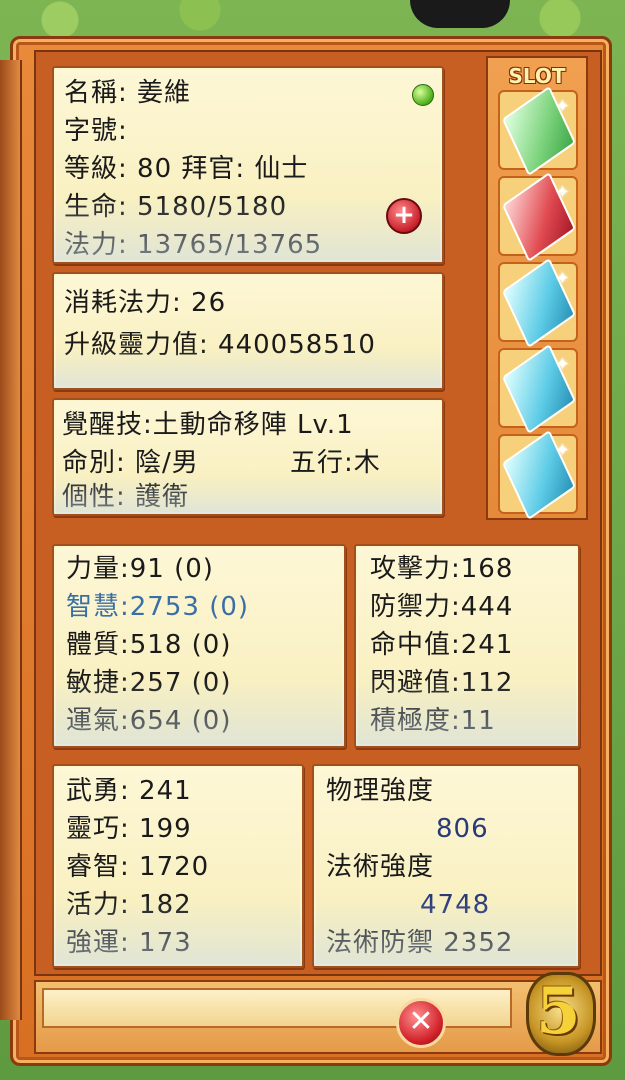 This screenshot has height=1080, width=625. What do you see at coordinates (380, 867) in the screenshot?
I see `magic-strength-label: 法術強度` at bounding box center [380, 867].